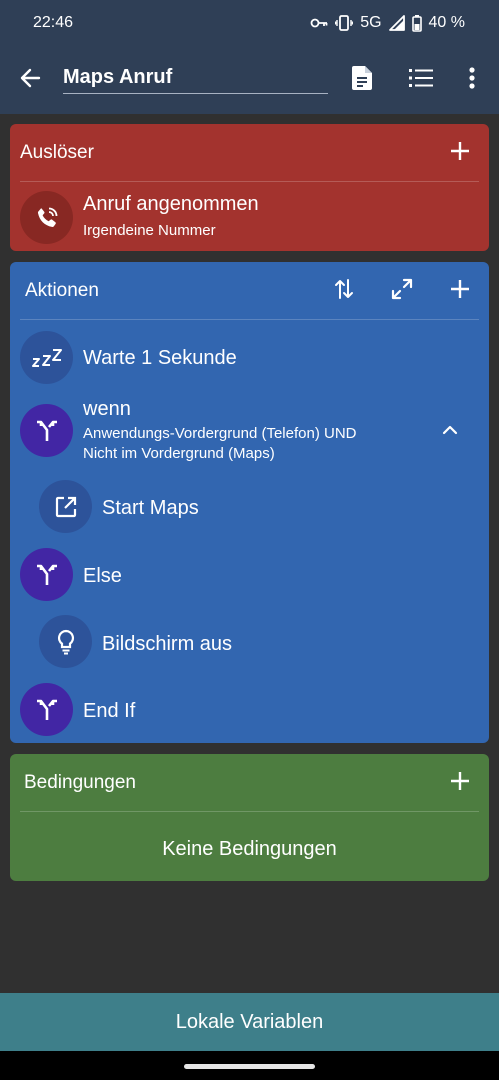 The width and height of the screenshot is (499, 1080). Describe the element at coordinates (109, 711) in the screenshot. I see `action-label: End If` at that location.